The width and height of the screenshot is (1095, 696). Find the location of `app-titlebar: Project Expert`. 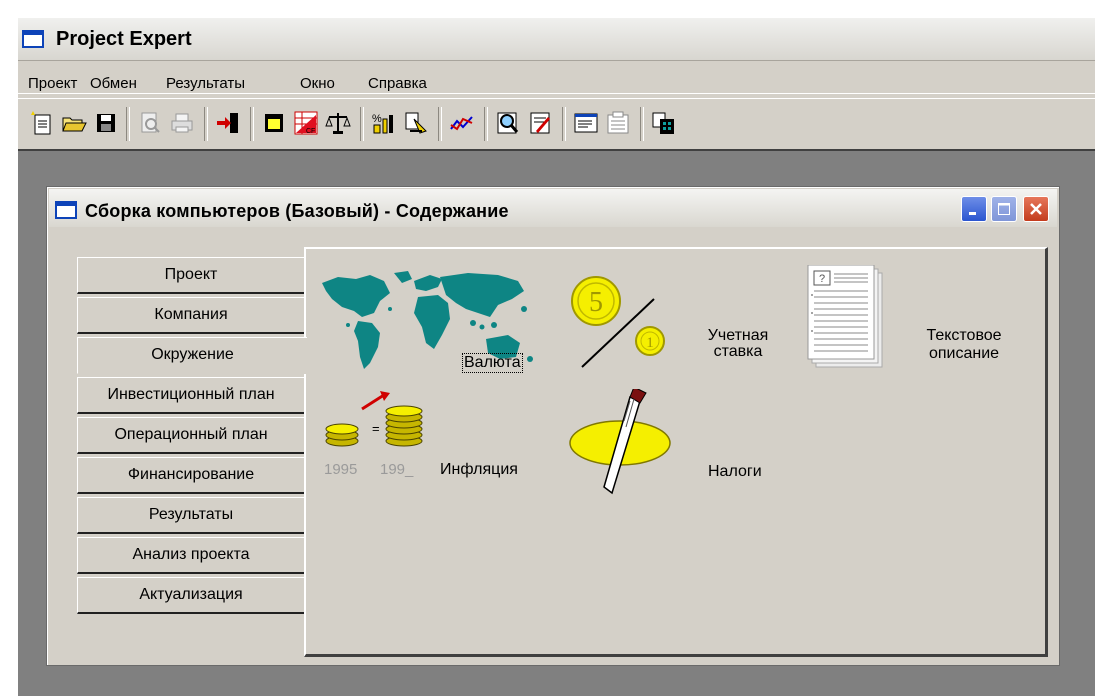

app-titlebar: Project Expert is located at coordinates (556, 39).